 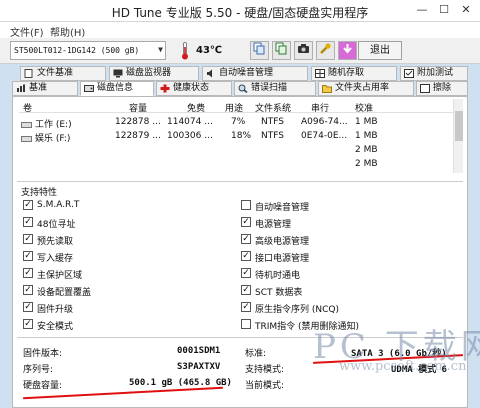 I want to click on save-icon, so click(x=347, y=50).